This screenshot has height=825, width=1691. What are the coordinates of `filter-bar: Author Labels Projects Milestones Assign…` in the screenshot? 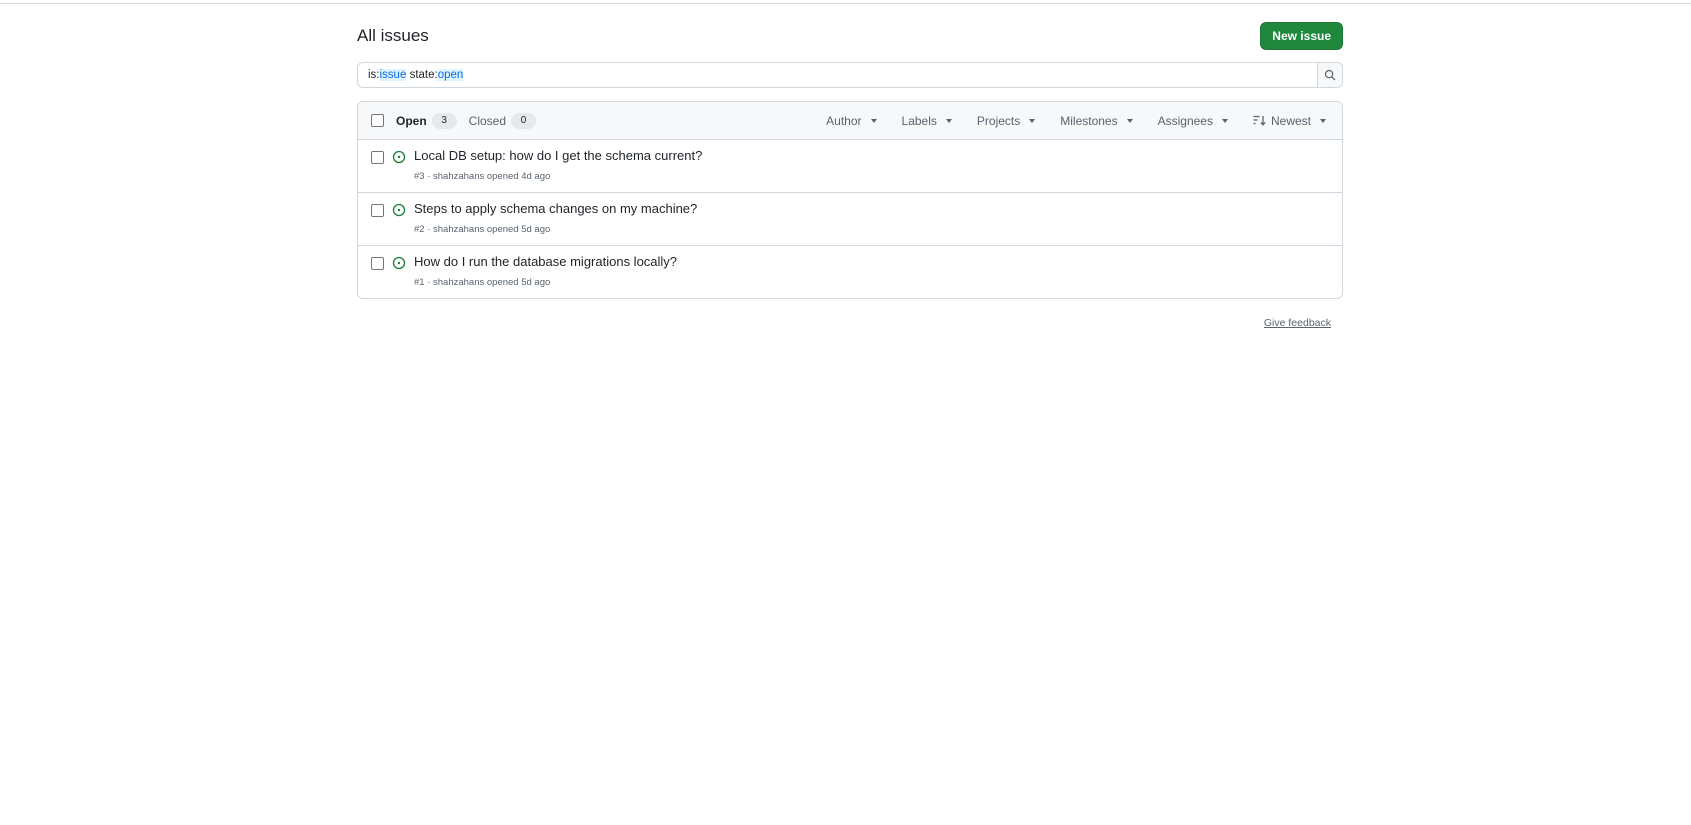 It's located at (1063, 121).